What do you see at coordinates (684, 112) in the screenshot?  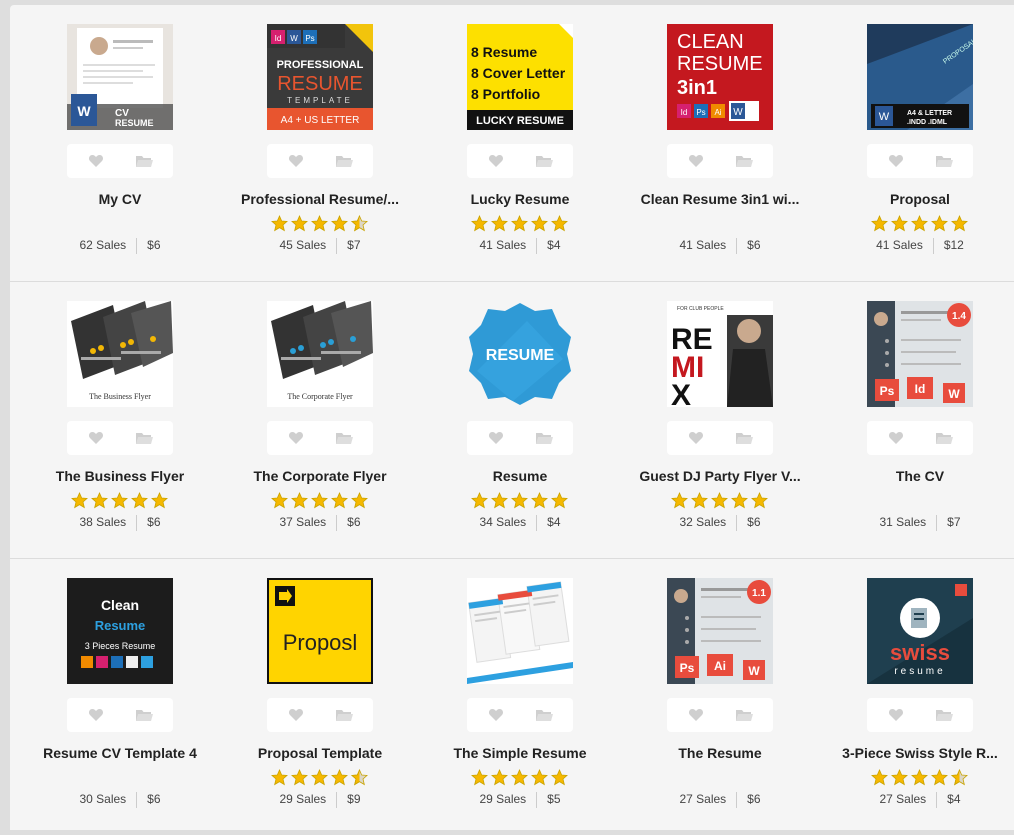 I see `svg-text: Id` at bounding box center [684, 112].